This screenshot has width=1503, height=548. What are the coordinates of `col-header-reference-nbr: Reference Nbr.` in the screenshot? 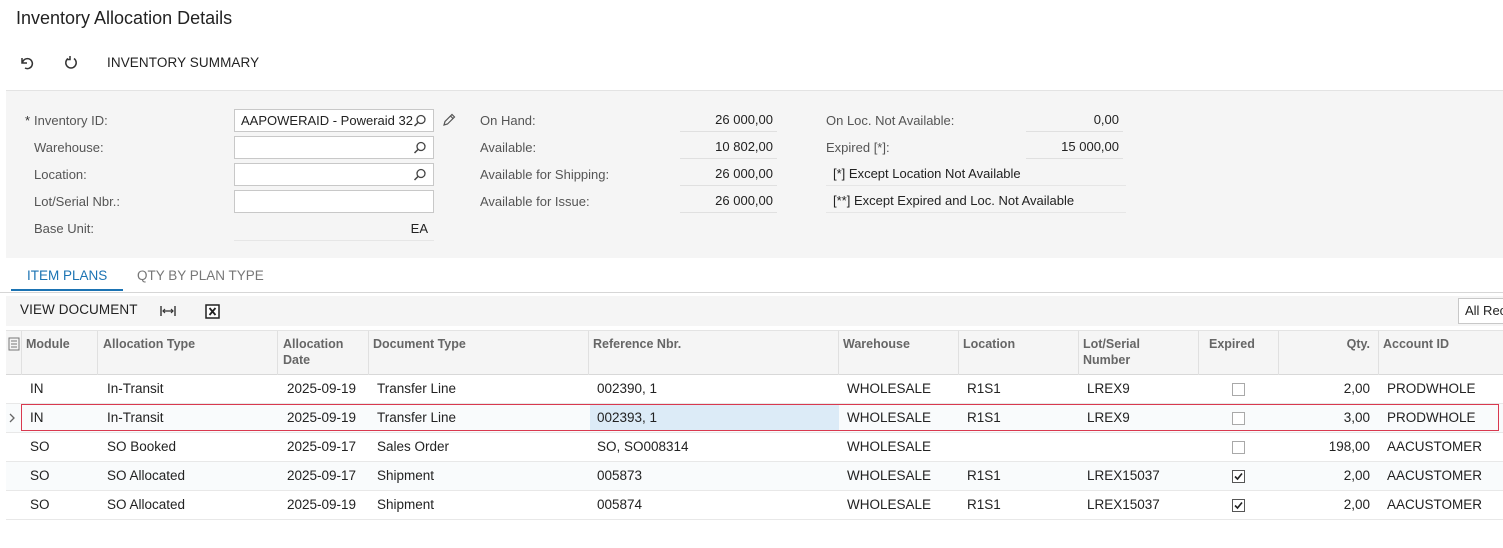 It's located at (637, 345).